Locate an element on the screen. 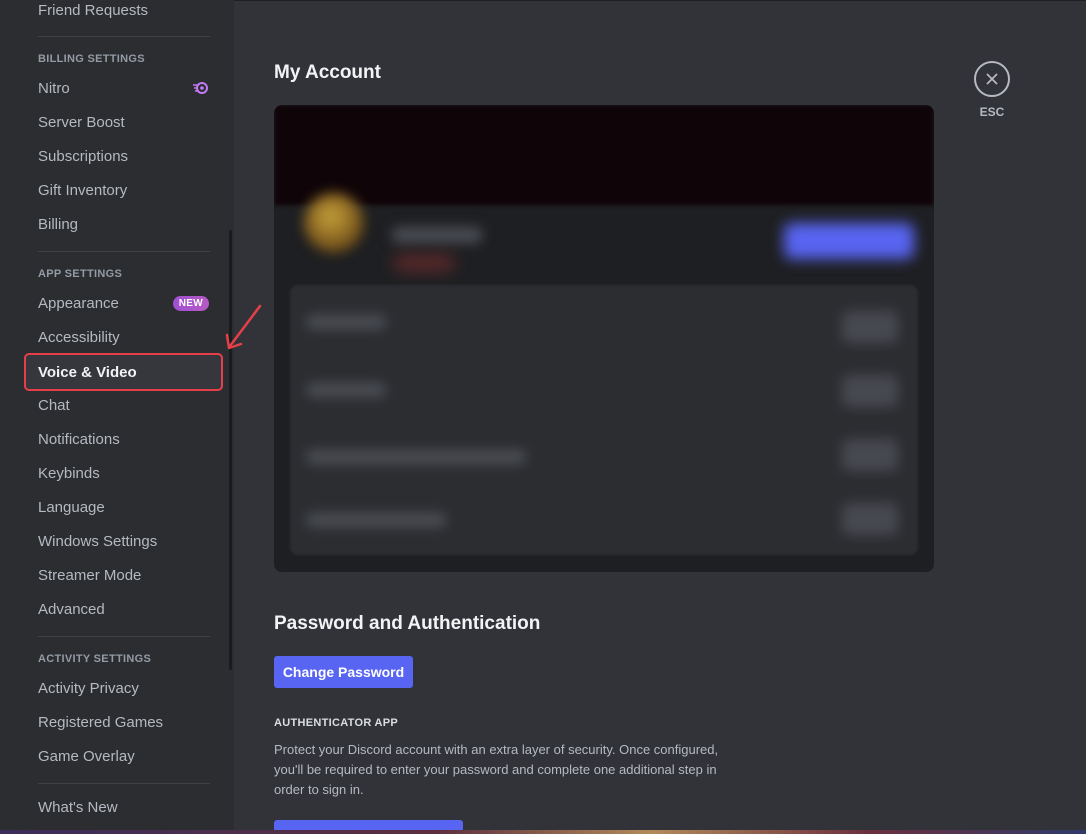 This screenshot has height=834, width=1086. close-icon is located at coordinates (992, 79).